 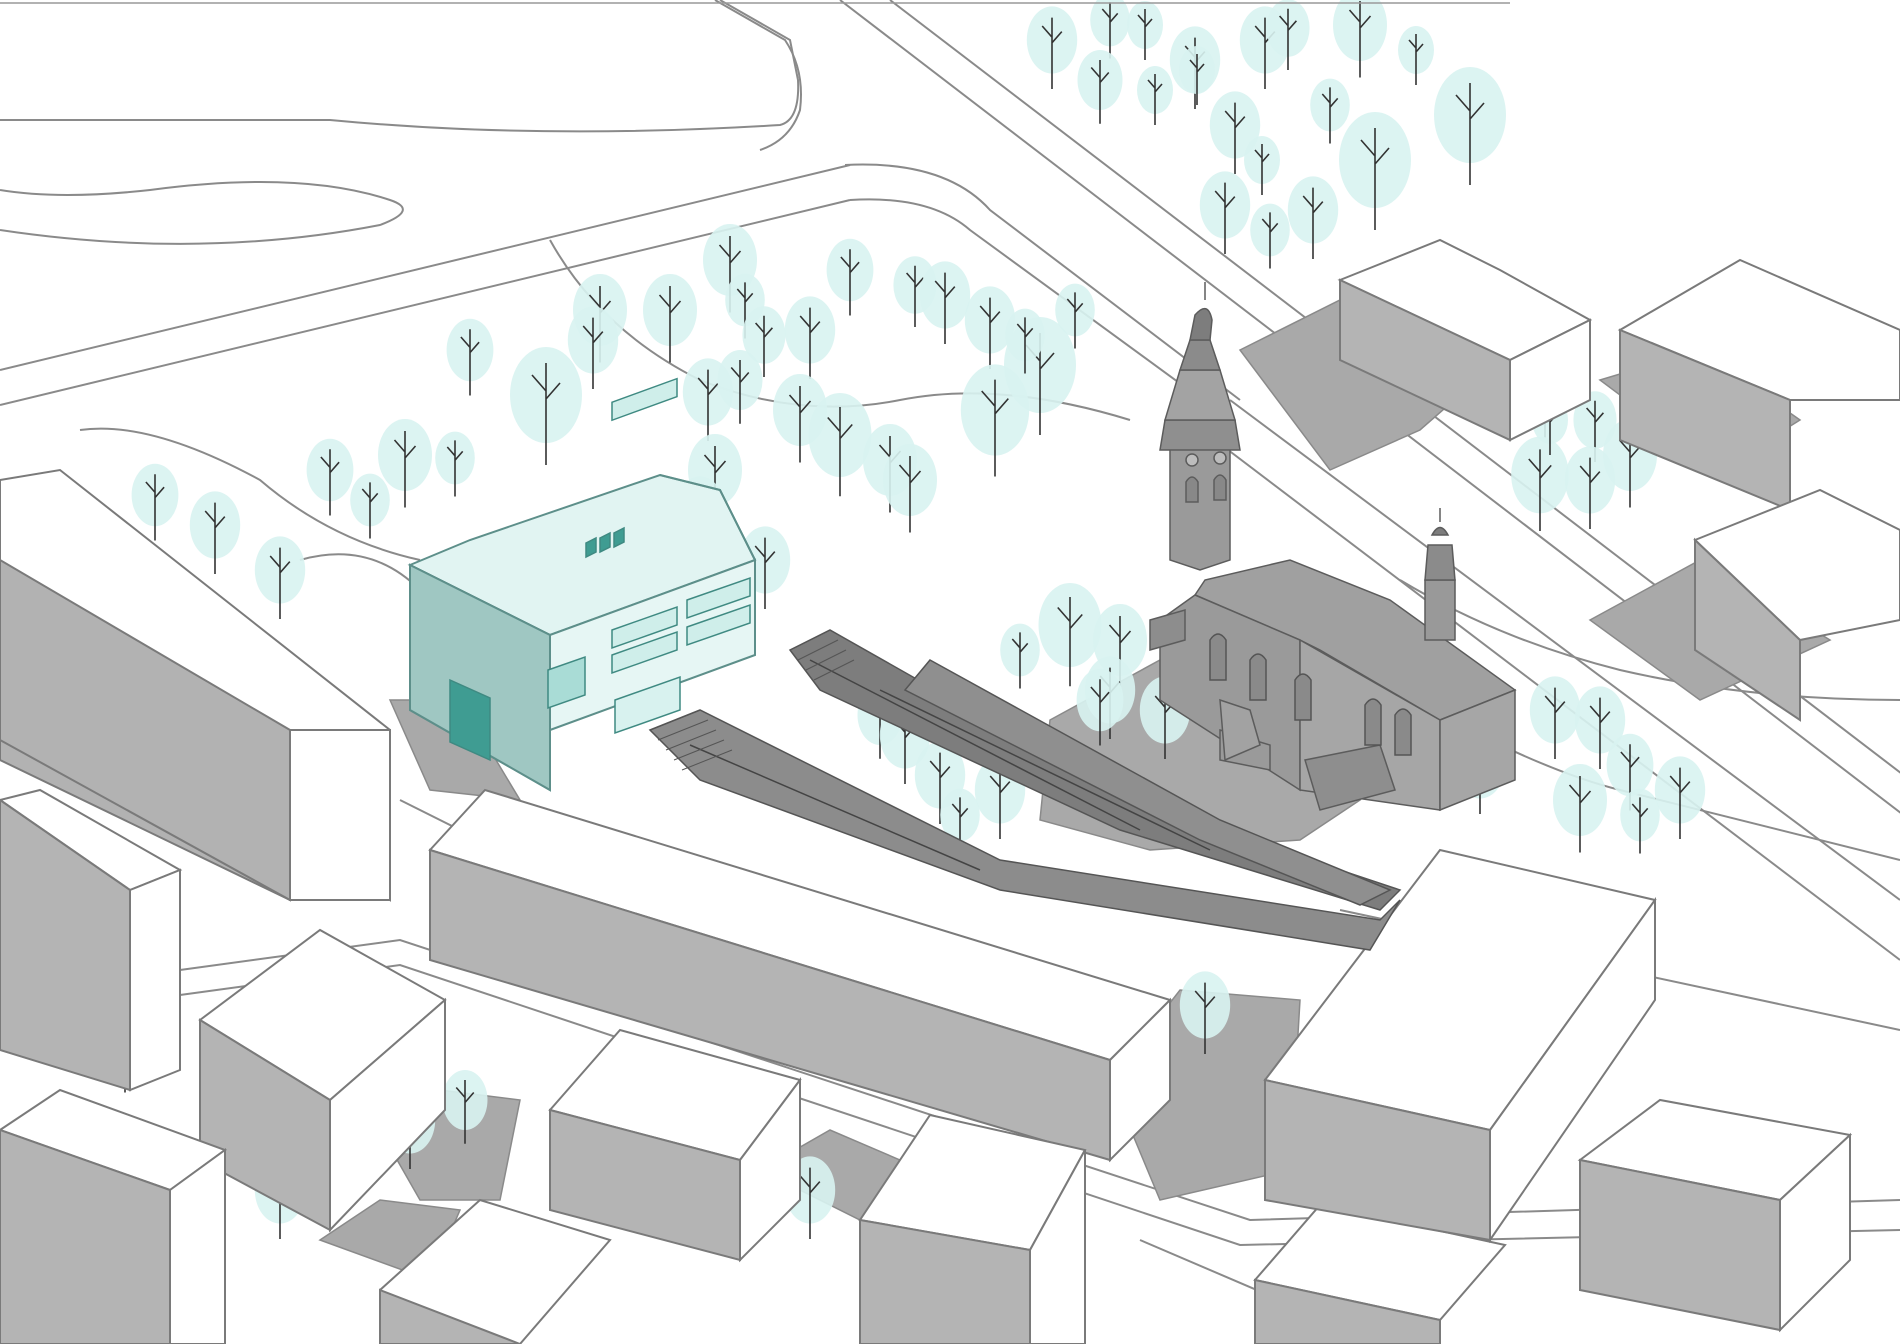 What do you see at coordinates (1440, 574) in the screenshot?
I see `church-rear-tower` at bounding box center [1440, 574].